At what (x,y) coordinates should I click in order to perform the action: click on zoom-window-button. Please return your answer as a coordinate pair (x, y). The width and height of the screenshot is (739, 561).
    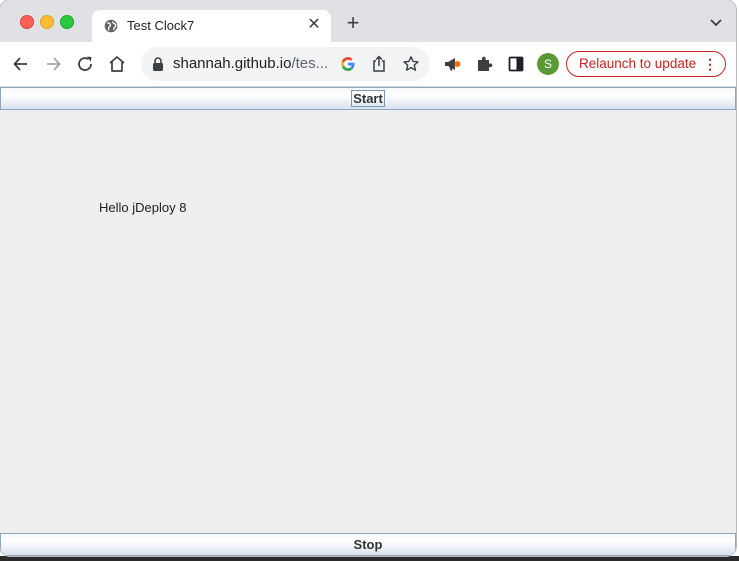
    Looking at the image, I should click on (67, 22).